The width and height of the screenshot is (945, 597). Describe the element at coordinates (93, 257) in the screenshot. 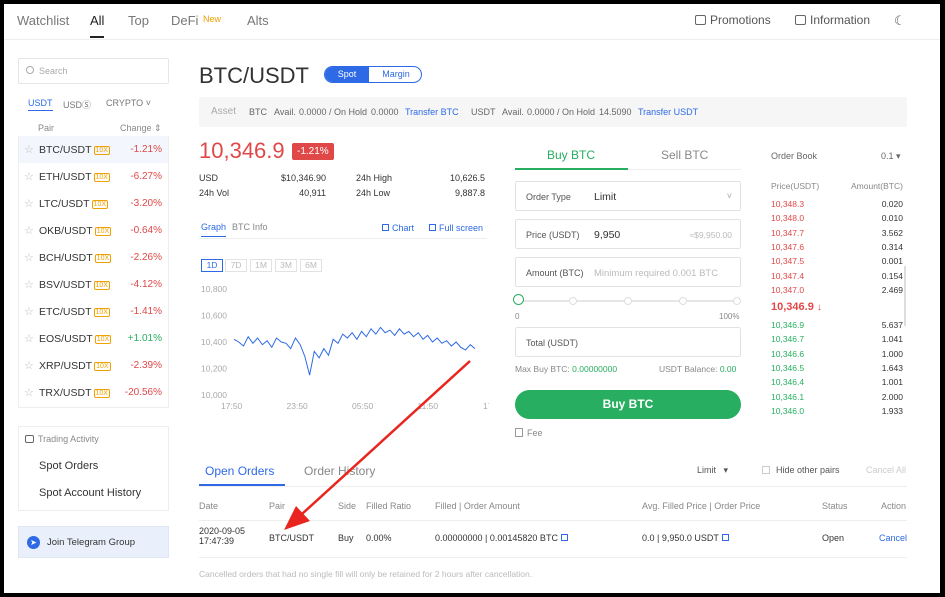

I see `pair-row: ☆ BCH/USDT 10X -2.26%` at that location.